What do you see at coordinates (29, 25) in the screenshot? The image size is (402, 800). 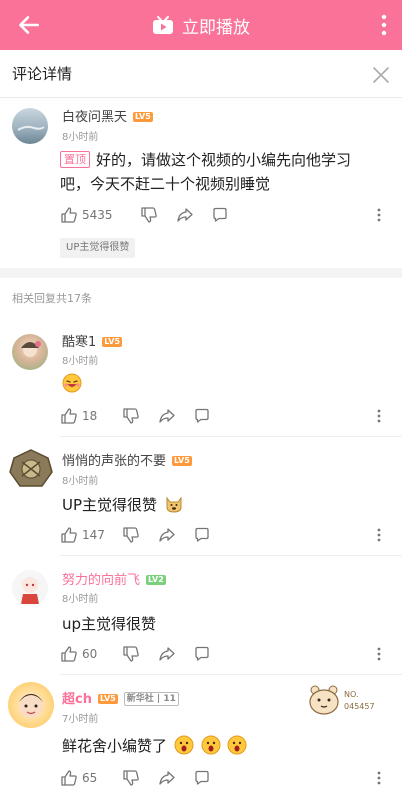 I see `back-arrow-icon` at bounding box center [29, 25].